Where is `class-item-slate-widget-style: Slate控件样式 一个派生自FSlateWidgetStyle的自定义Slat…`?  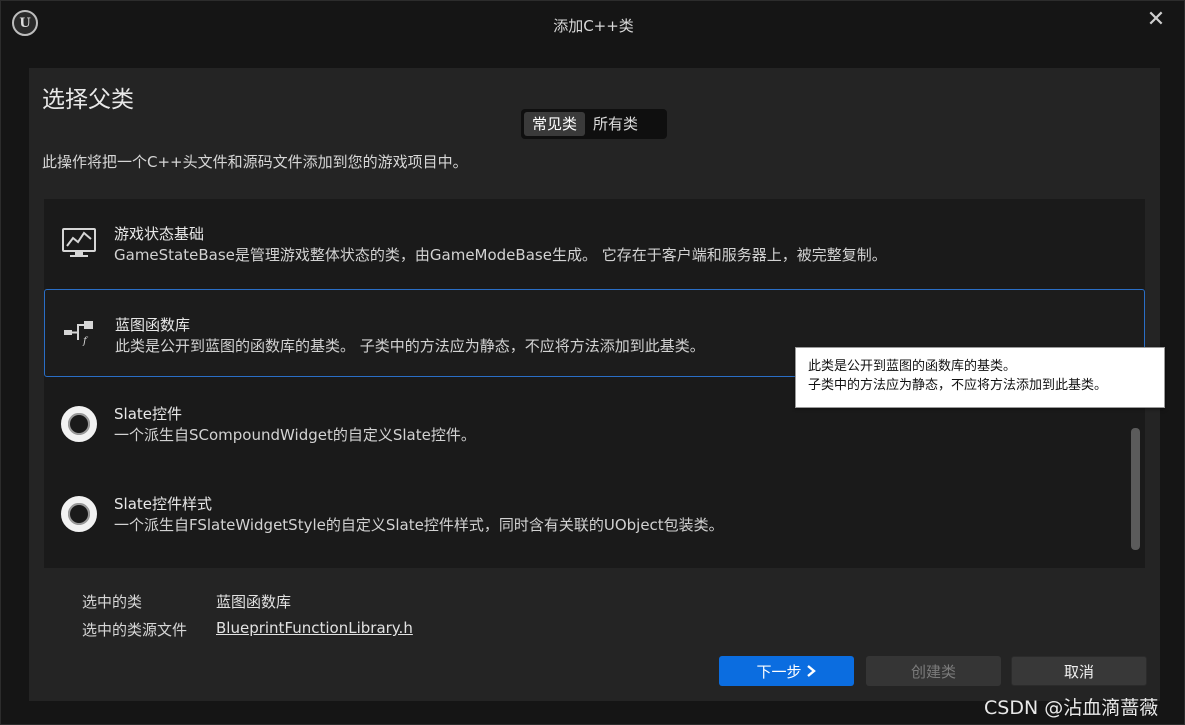
class-item-slate-widget-style: Slate控件样式 一个派生自FSlateWidgetStyle的自定义Slat… is located at coordinates (594, 513).